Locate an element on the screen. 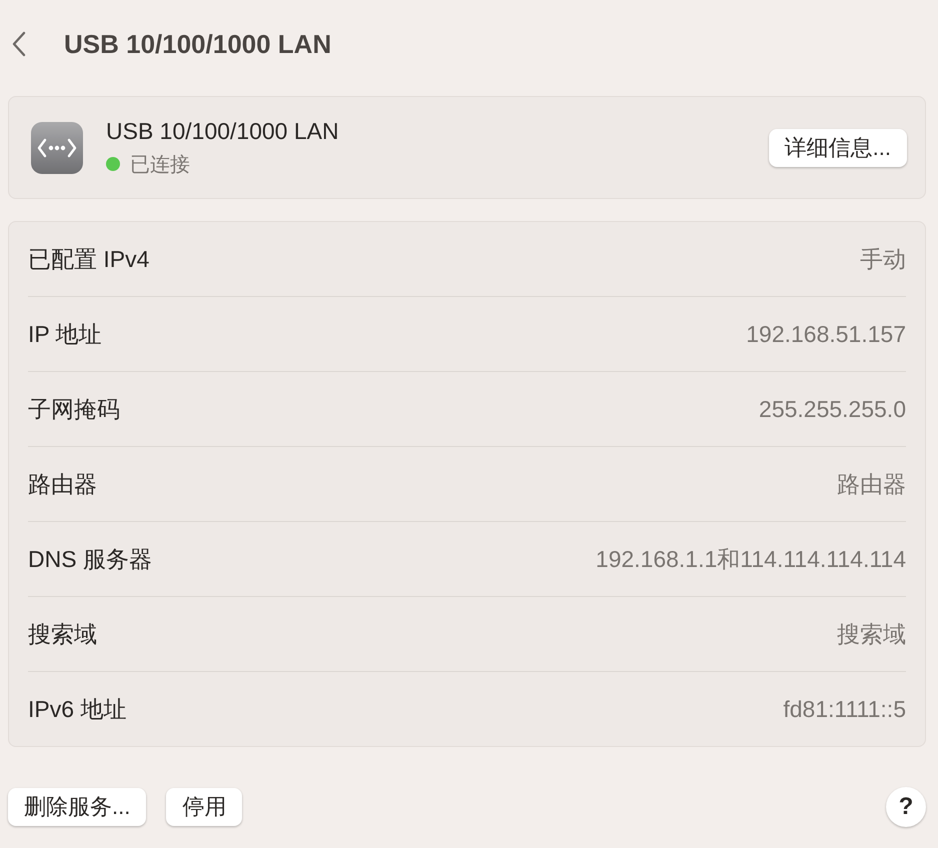  status-text: 已连接 is located at coordinates (160, 165).